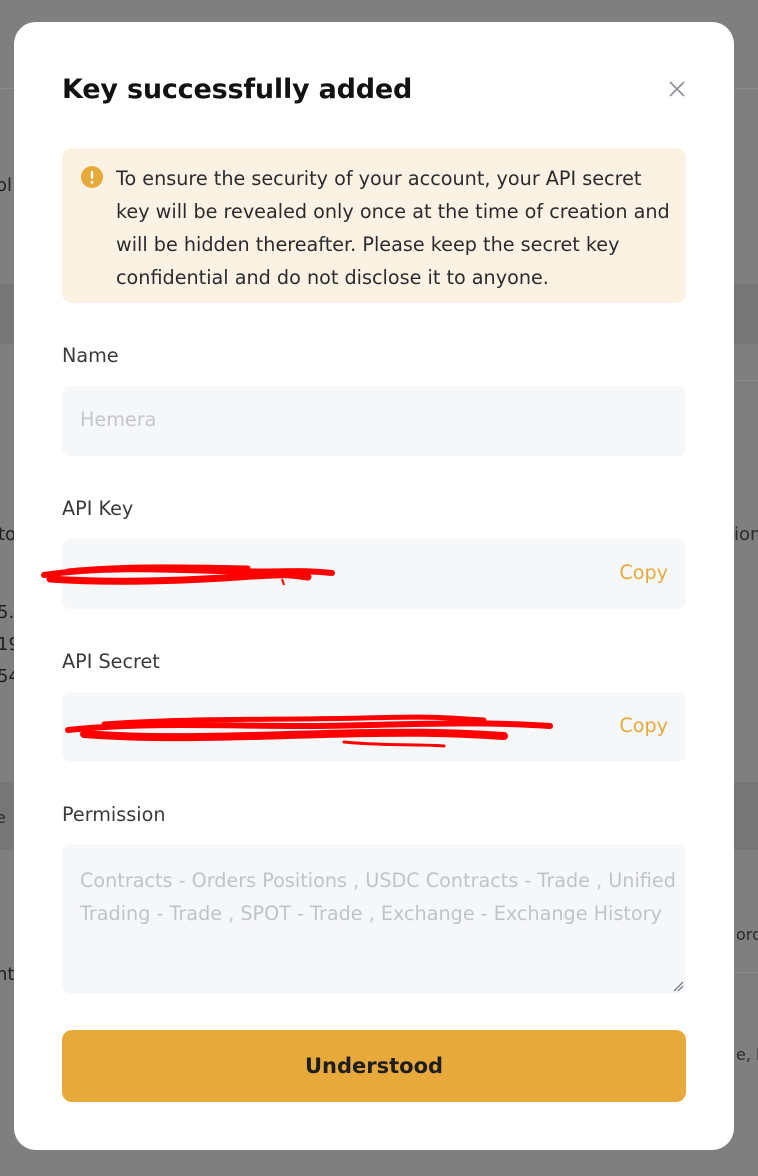  Describe the element at coordinates (746, 534) in the screenshot. I see `bg-text: ion` at that location.